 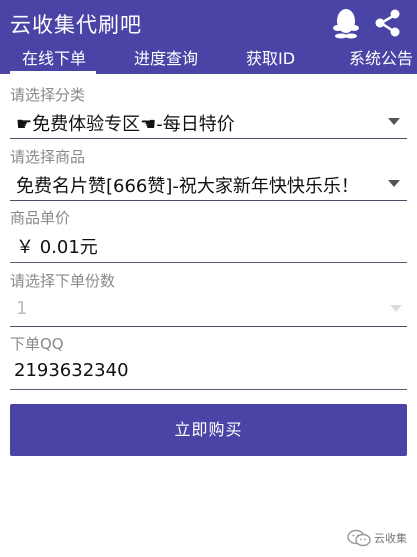 What do you see at coordinates (208, 262) in the screenshot?
I see `unit-price-underline` at bounding box center [208, 262].